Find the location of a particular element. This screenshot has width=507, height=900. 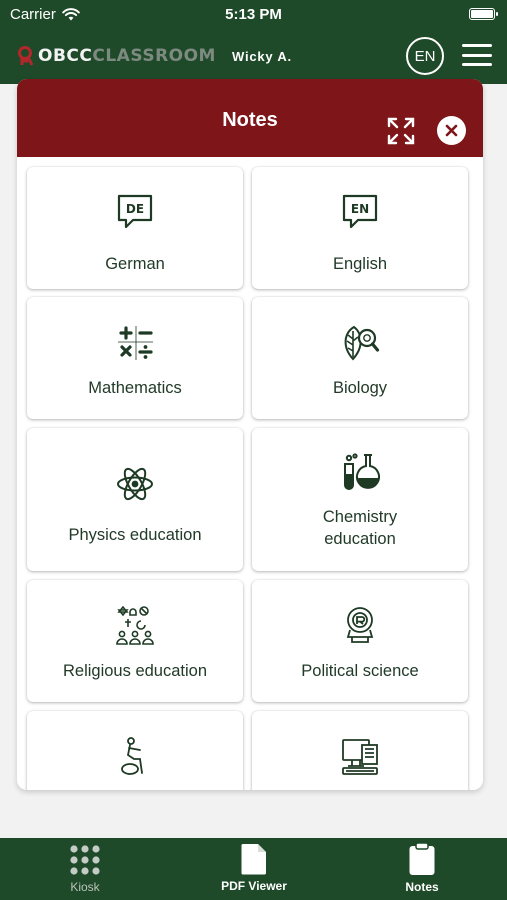

religions-icon is located at coordinates (135, 625).